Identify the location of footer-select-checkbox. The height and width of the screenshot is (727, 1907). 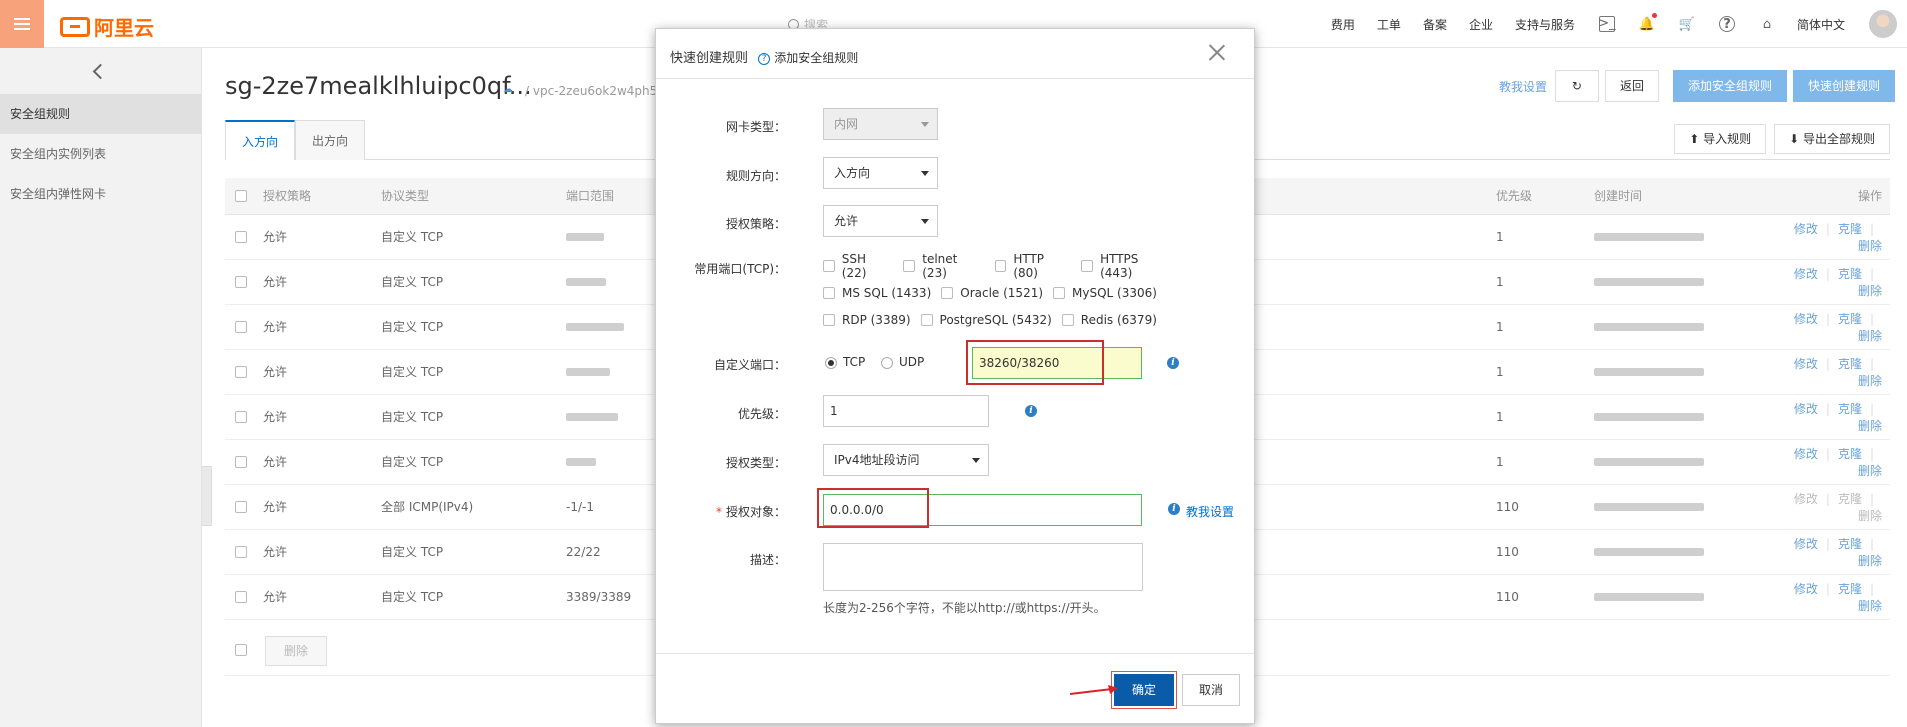
(241, 650).